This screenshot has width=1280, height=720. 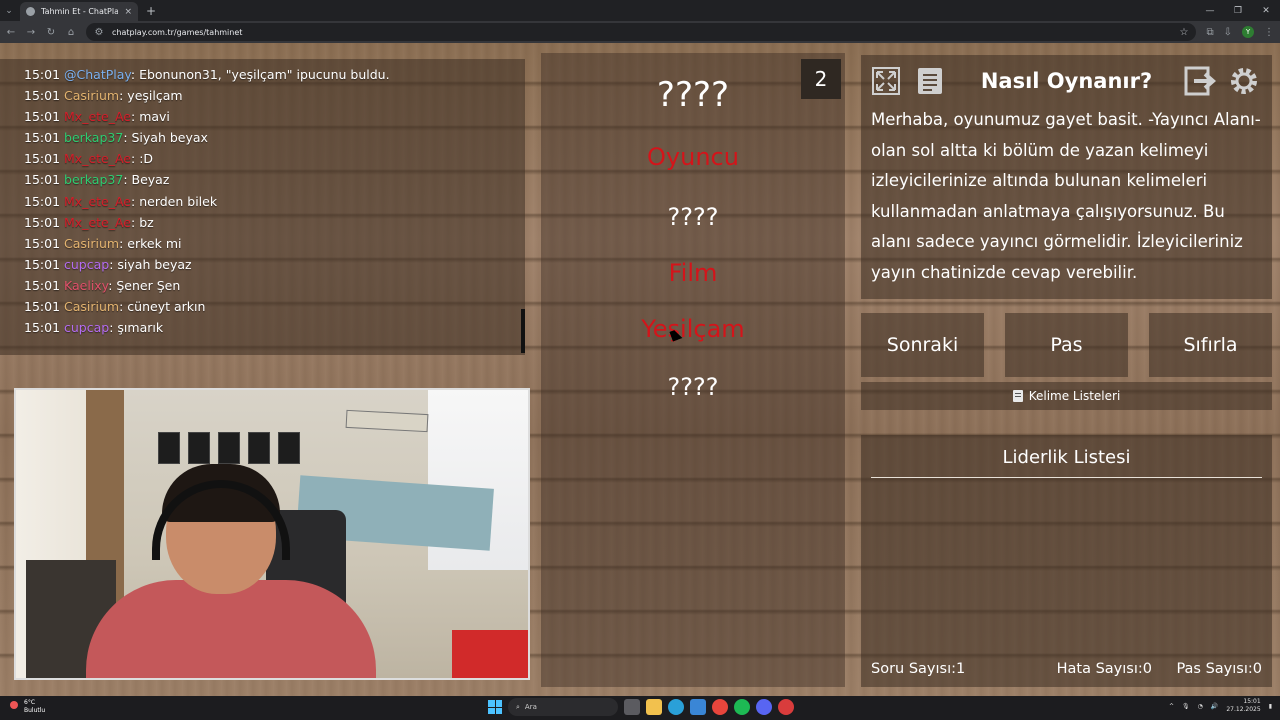 I want to click on minimize-icon: —, so click(x=1210, y=10).